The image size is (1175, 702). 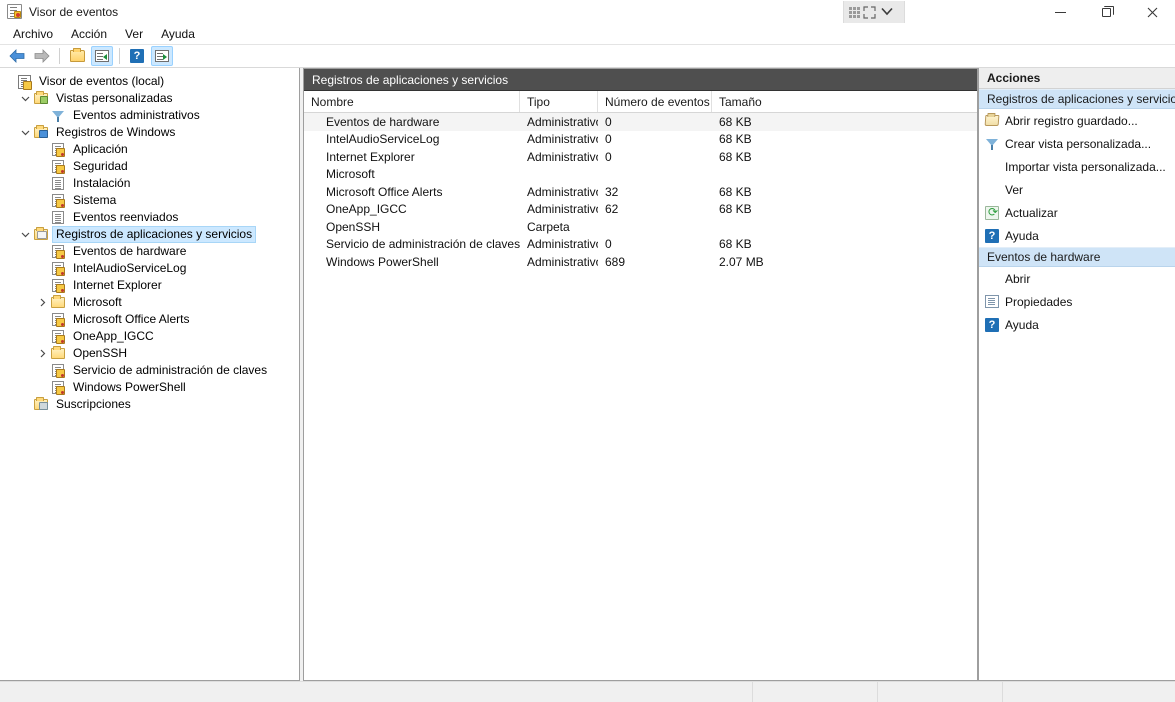 What do you see at coordinates (608, 139) in the screenshot?
I see `cell-numero-eventos: 0` at bounding box center [608, 139].